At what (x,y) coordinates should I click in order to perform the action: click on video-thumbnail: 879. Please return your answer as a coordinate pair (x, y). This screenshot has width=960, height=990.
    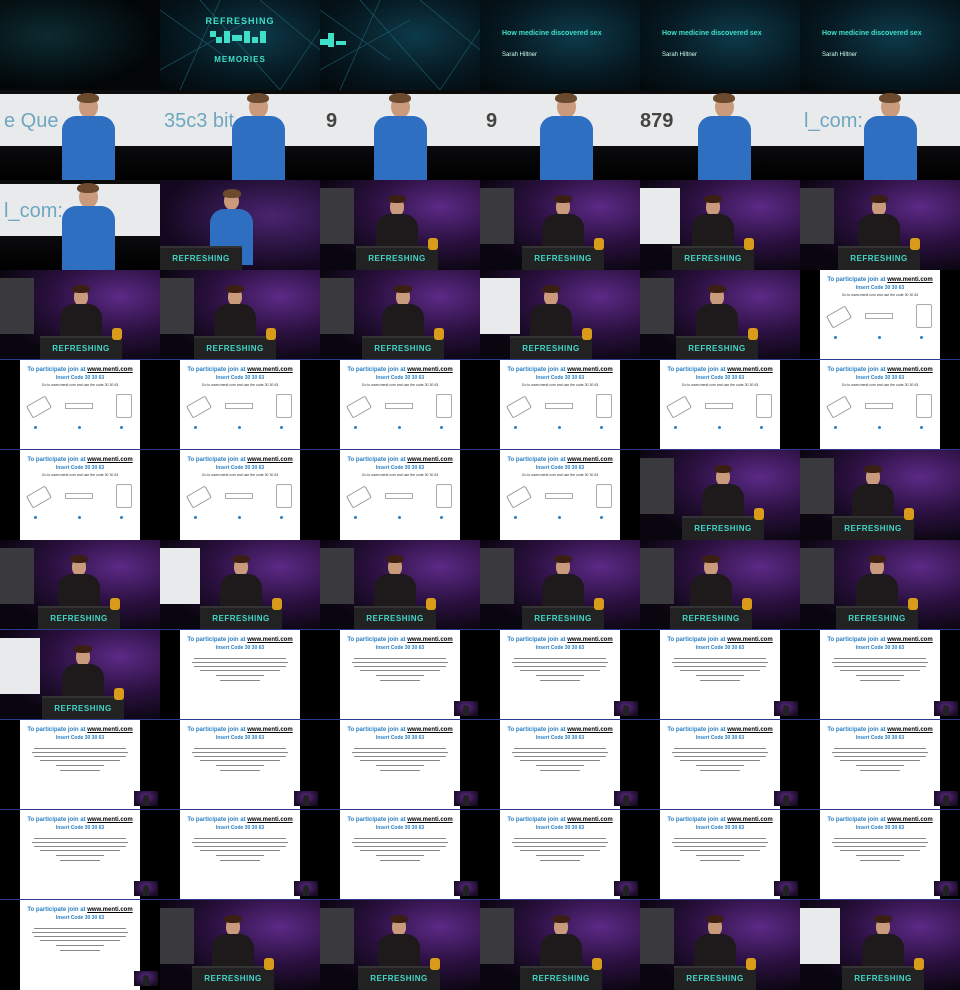
    Looking at the image, I should click on (720, 135).